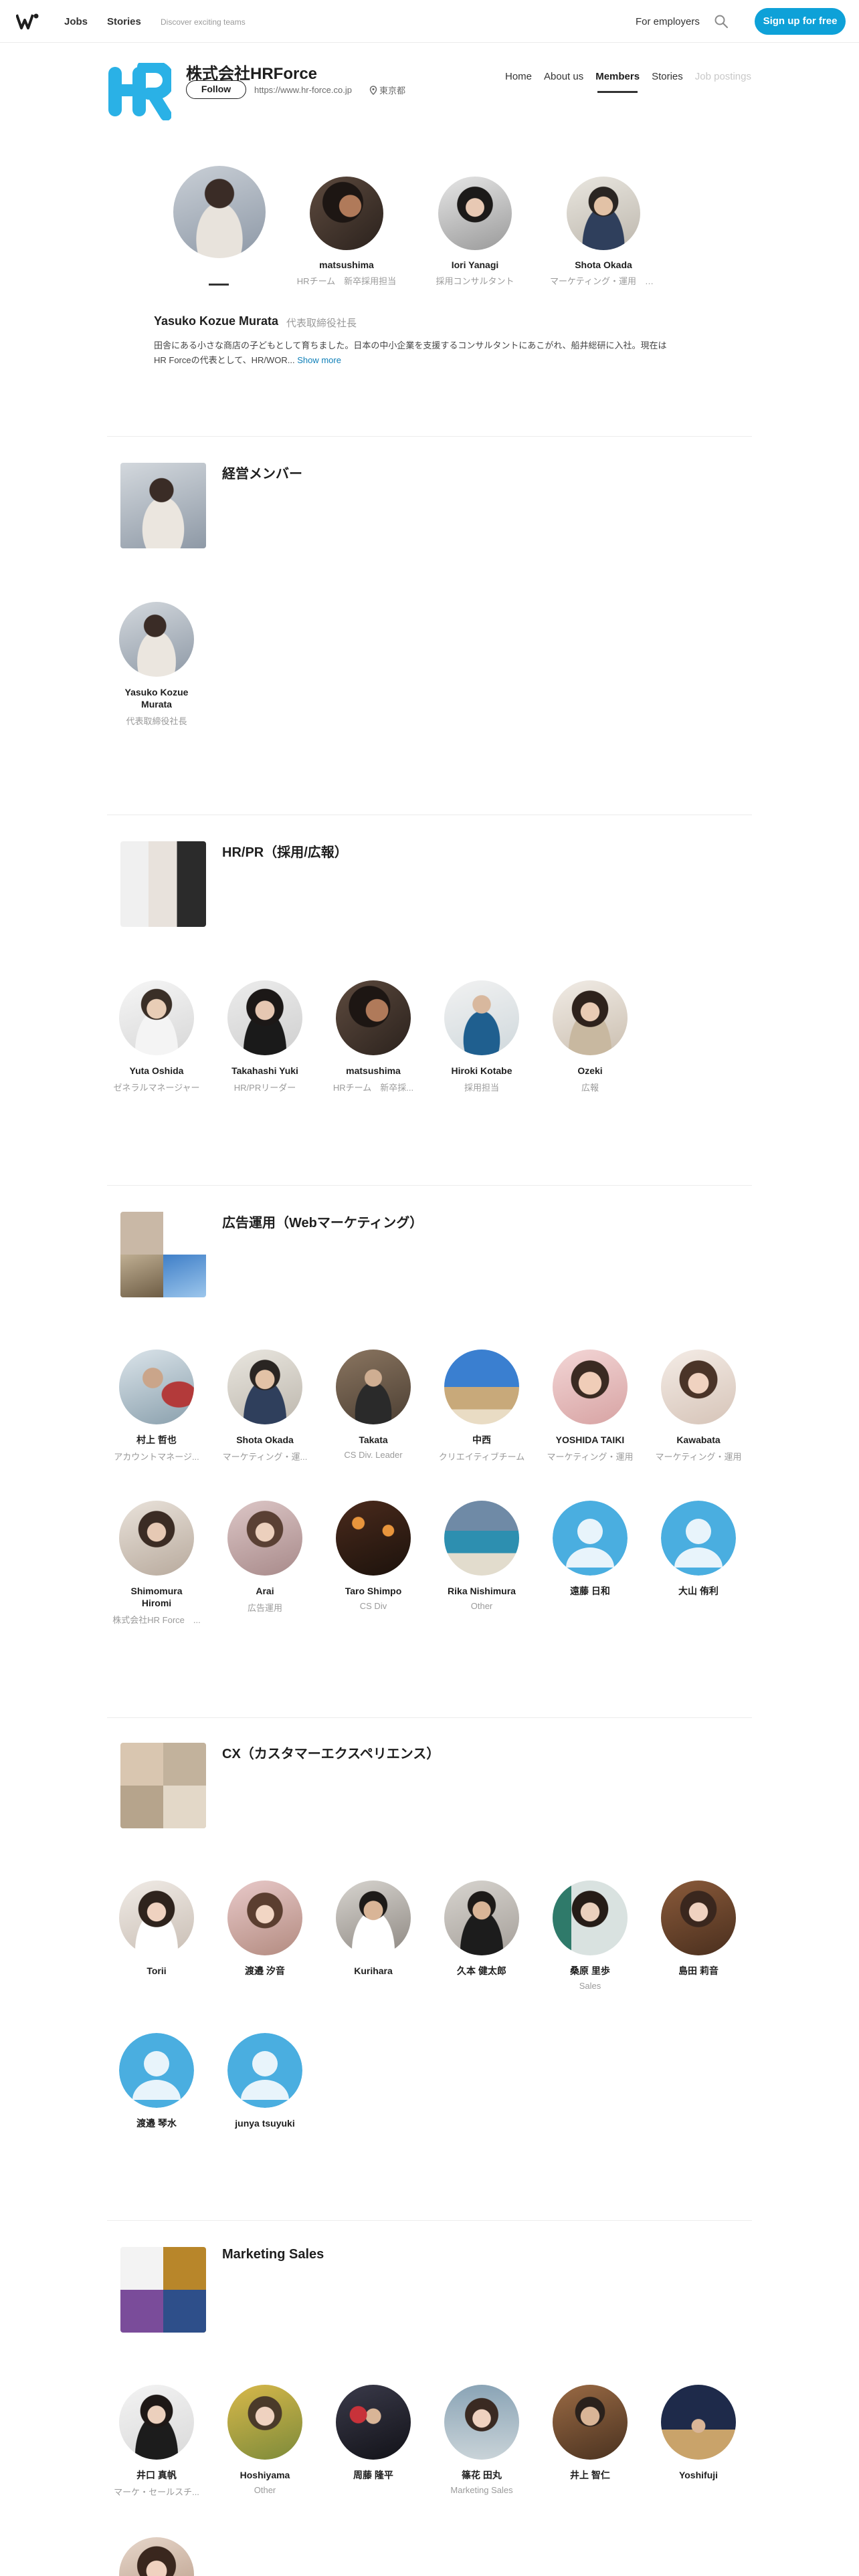  What do you see at coordinates (264, 2081) in the screenshot?
I see `member-card: junya tsuyuki` at bounding box center [264, 2081].